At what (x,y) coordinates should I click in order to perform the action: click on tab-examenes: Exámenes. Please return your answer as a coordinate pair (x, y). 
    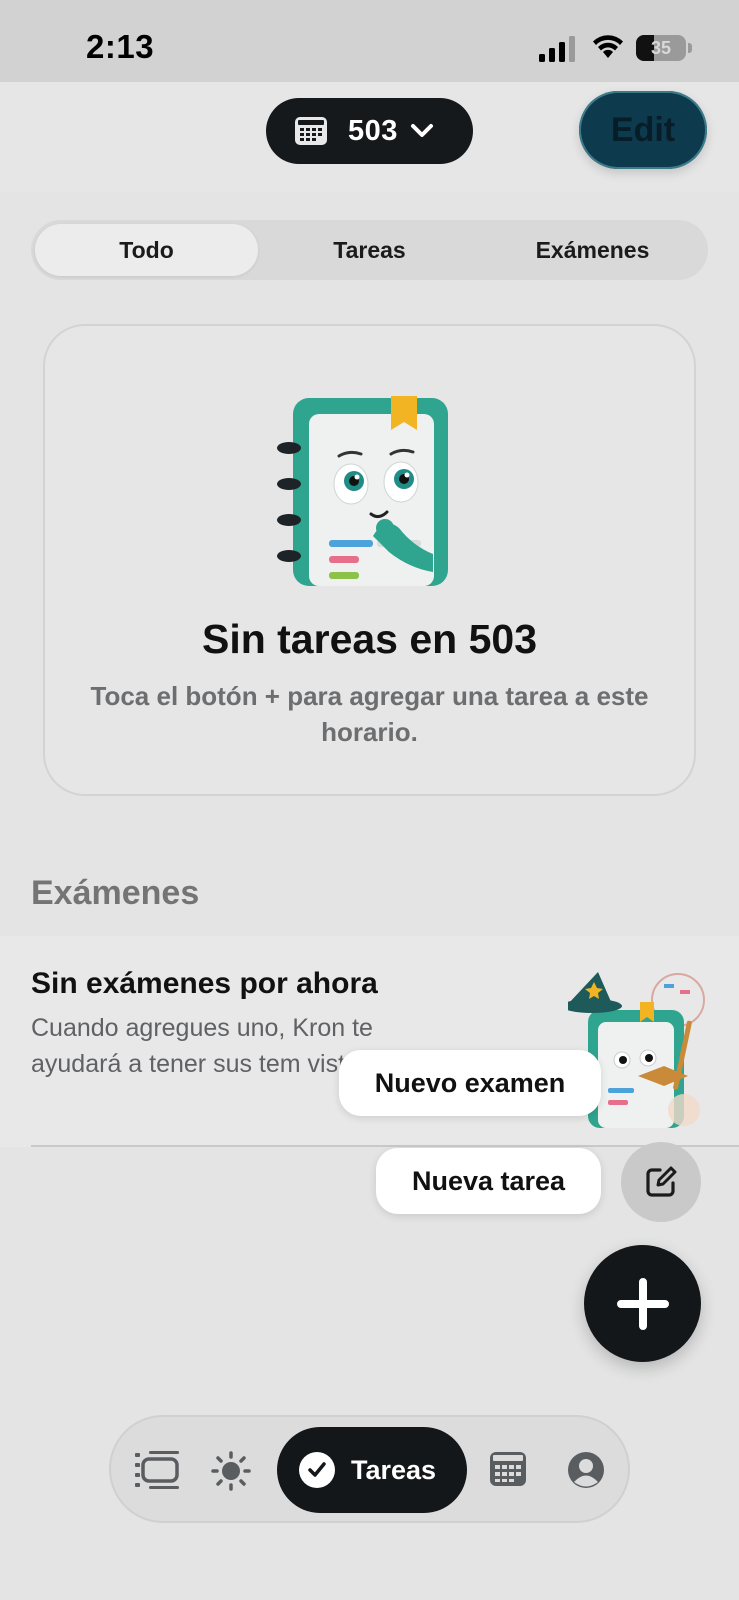
    Looking at the image, I should click on (592, 250).